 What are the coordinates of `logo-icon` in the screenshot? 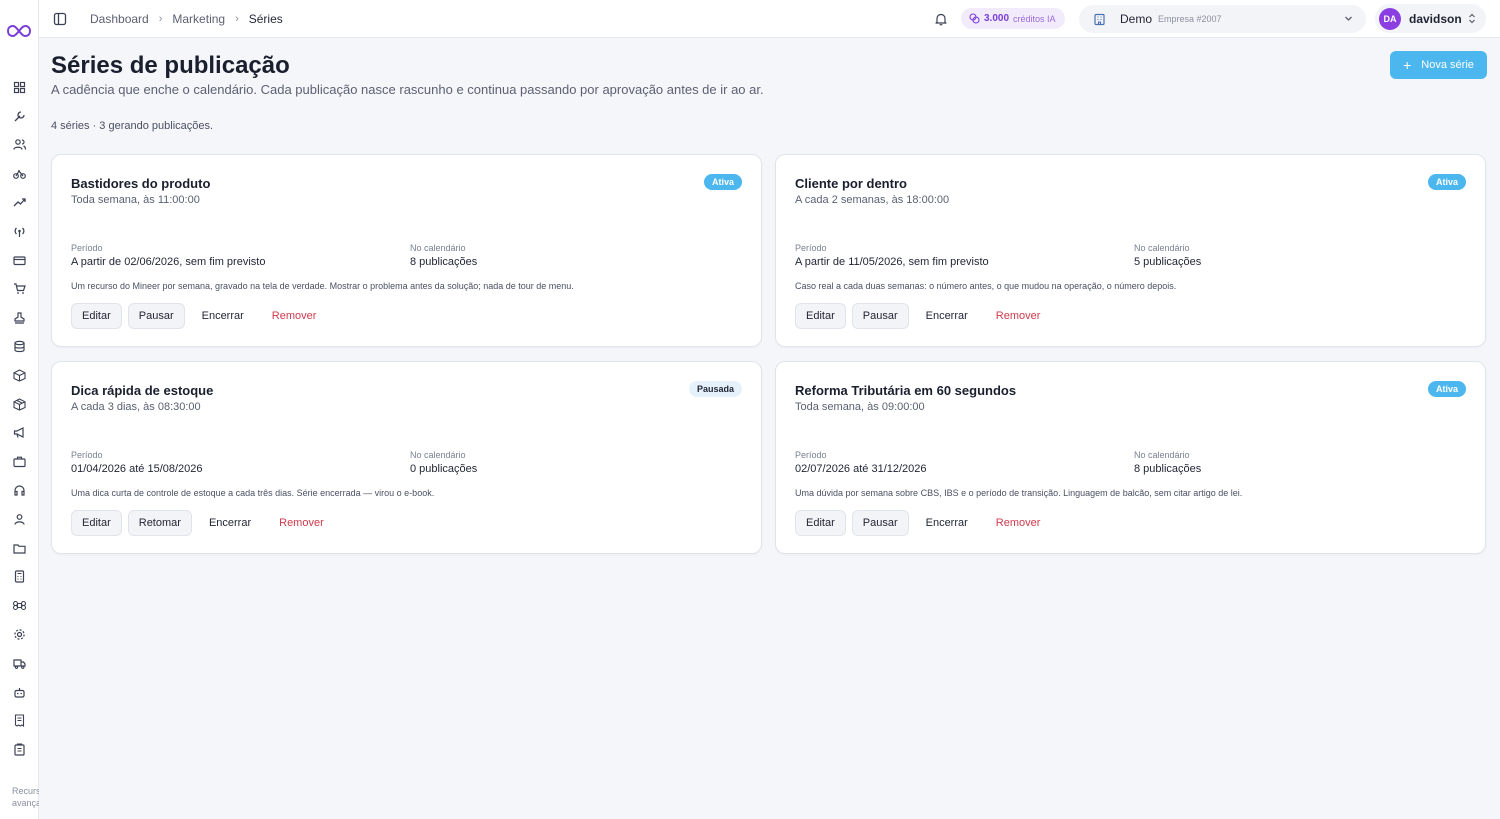 It's located at (19, 31).